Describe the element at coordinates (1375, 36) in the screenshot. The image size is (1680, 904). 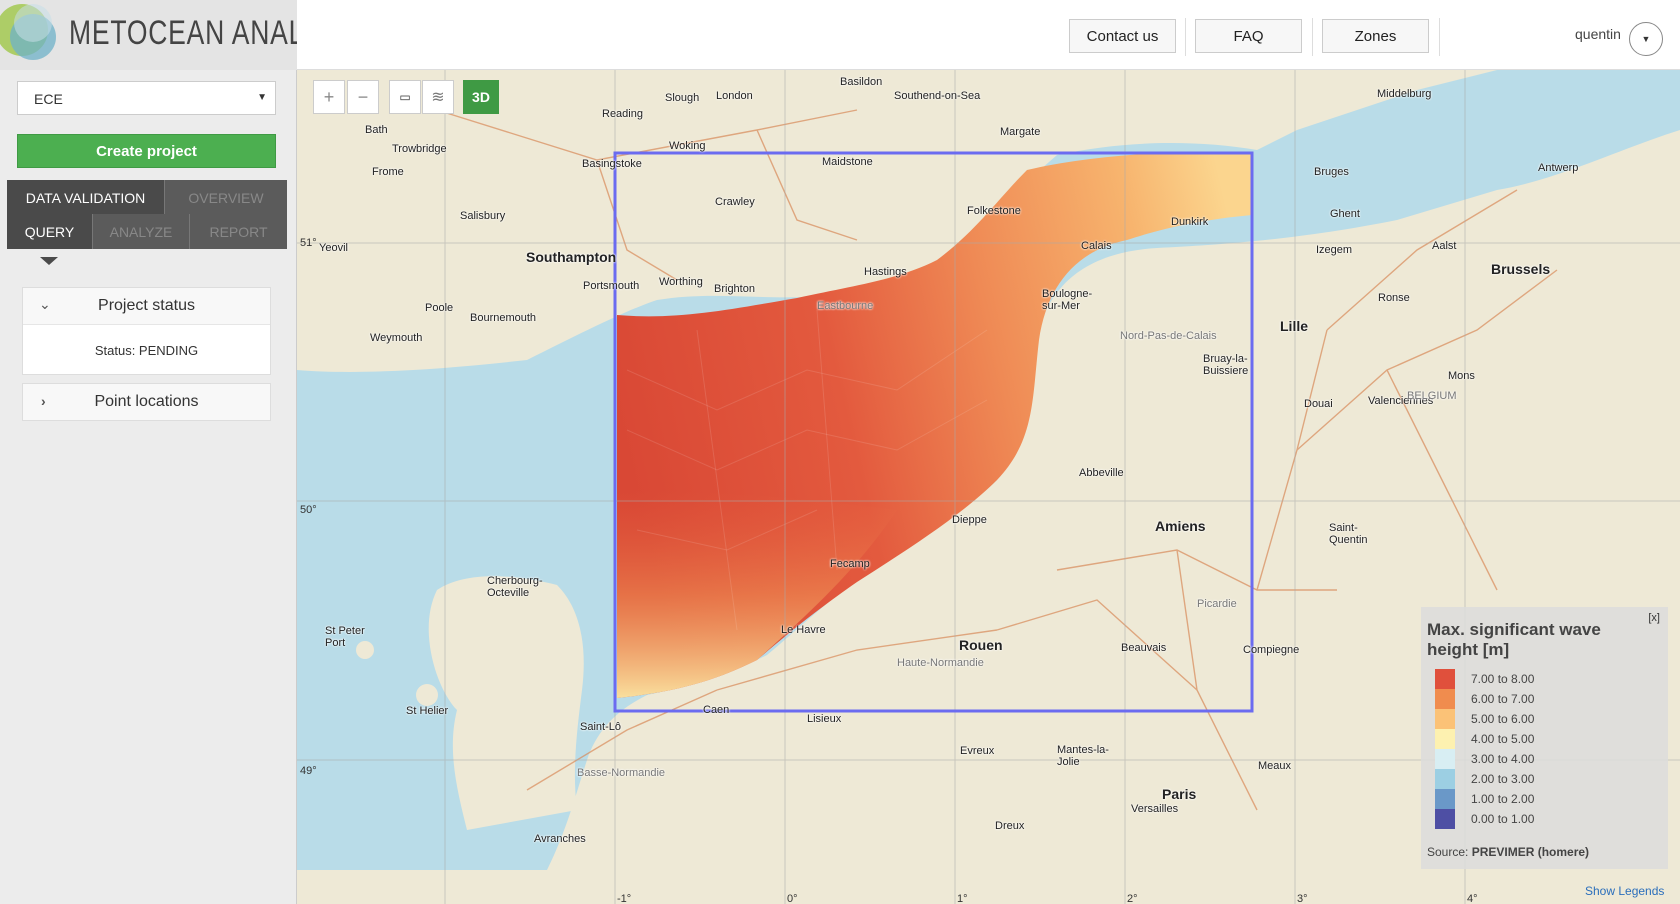
I see `zones-button: Zones` at that location.